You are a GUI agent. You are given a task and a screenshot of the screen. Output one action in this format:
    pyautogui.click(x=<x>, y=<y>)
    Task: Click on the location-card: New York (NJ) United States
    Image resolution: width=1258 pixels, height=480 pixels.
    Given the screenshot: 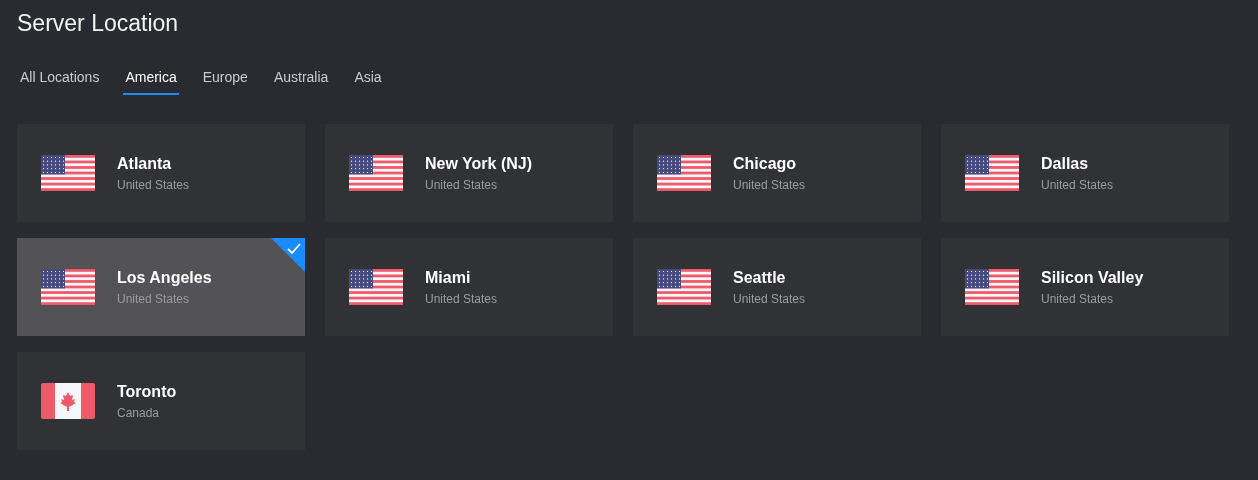 What is the action you would take?
    pyautogui.click(x=469, y=173)
    